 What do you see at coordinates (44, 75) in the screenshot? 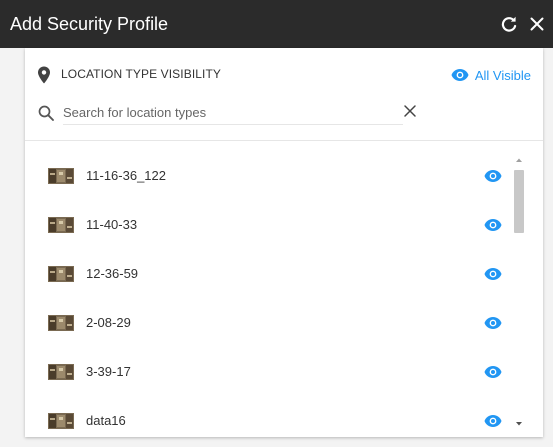
I see `map-pin-icon` at bounding box center [44, 75].